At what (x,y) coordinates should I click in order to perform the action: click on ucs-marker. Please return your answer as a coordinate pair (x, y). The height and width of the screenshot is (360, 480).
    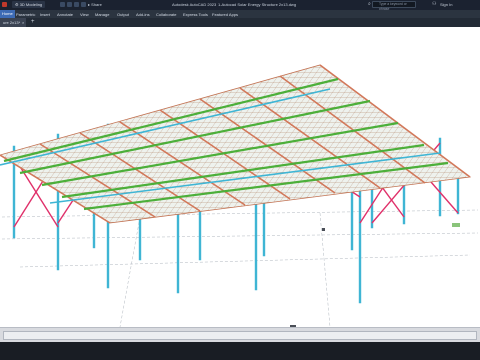
    Looking at the image, I should click on (456, 225).